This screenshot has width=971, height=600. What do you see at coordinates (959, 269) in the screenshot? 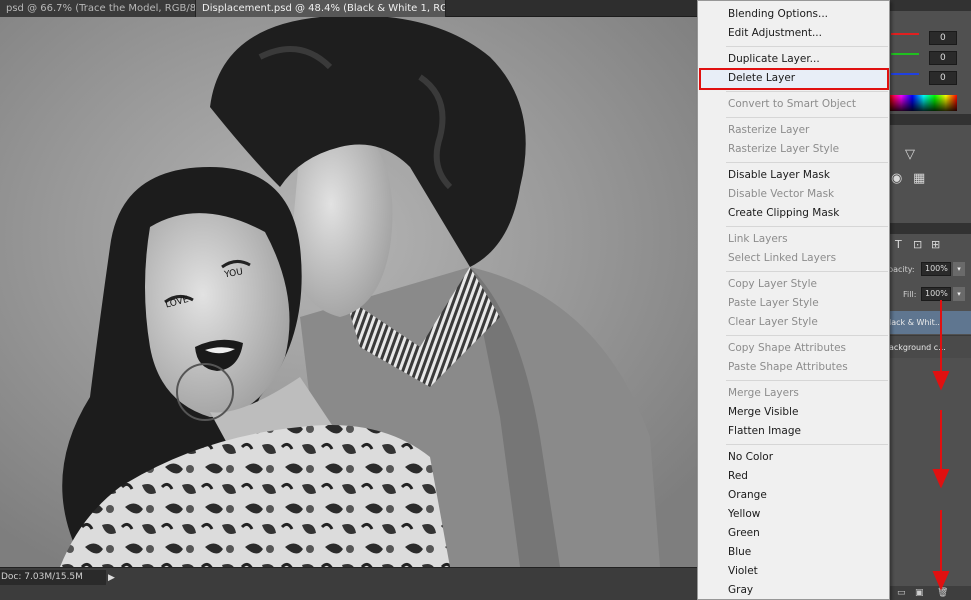
I see `opacity-dropdown-icon: ▾` at bounding box center [959, 269].